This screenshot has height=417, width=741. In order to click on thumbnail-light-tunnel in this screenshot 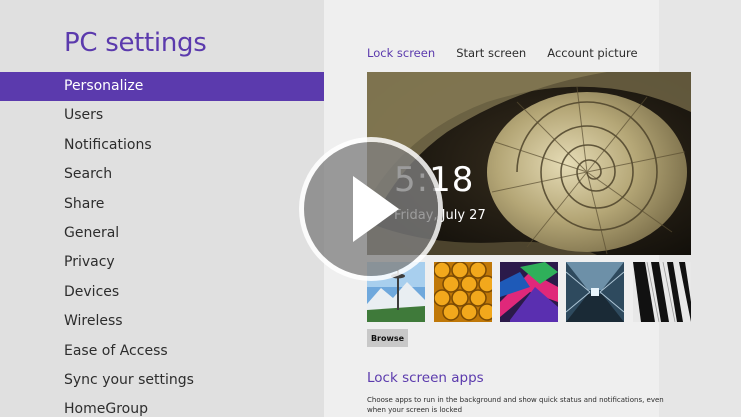, I will do `click(595, 292)`.